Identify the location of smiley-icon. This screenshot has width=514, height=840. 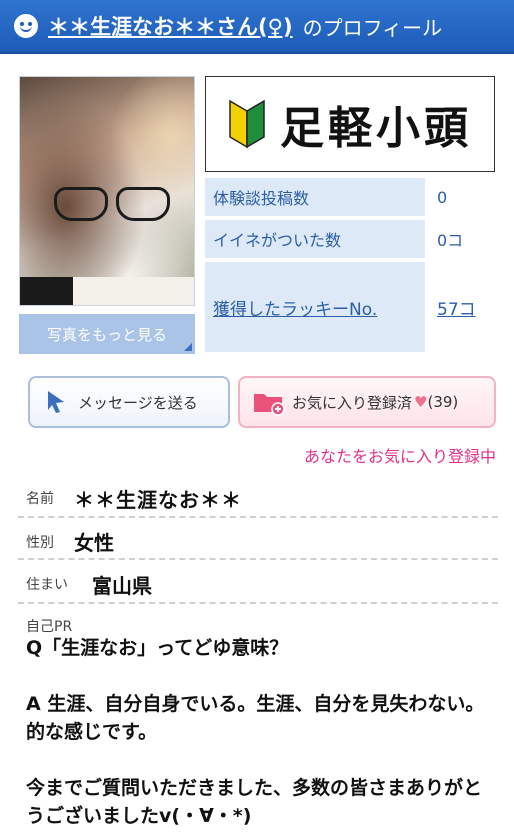
(26, 26).